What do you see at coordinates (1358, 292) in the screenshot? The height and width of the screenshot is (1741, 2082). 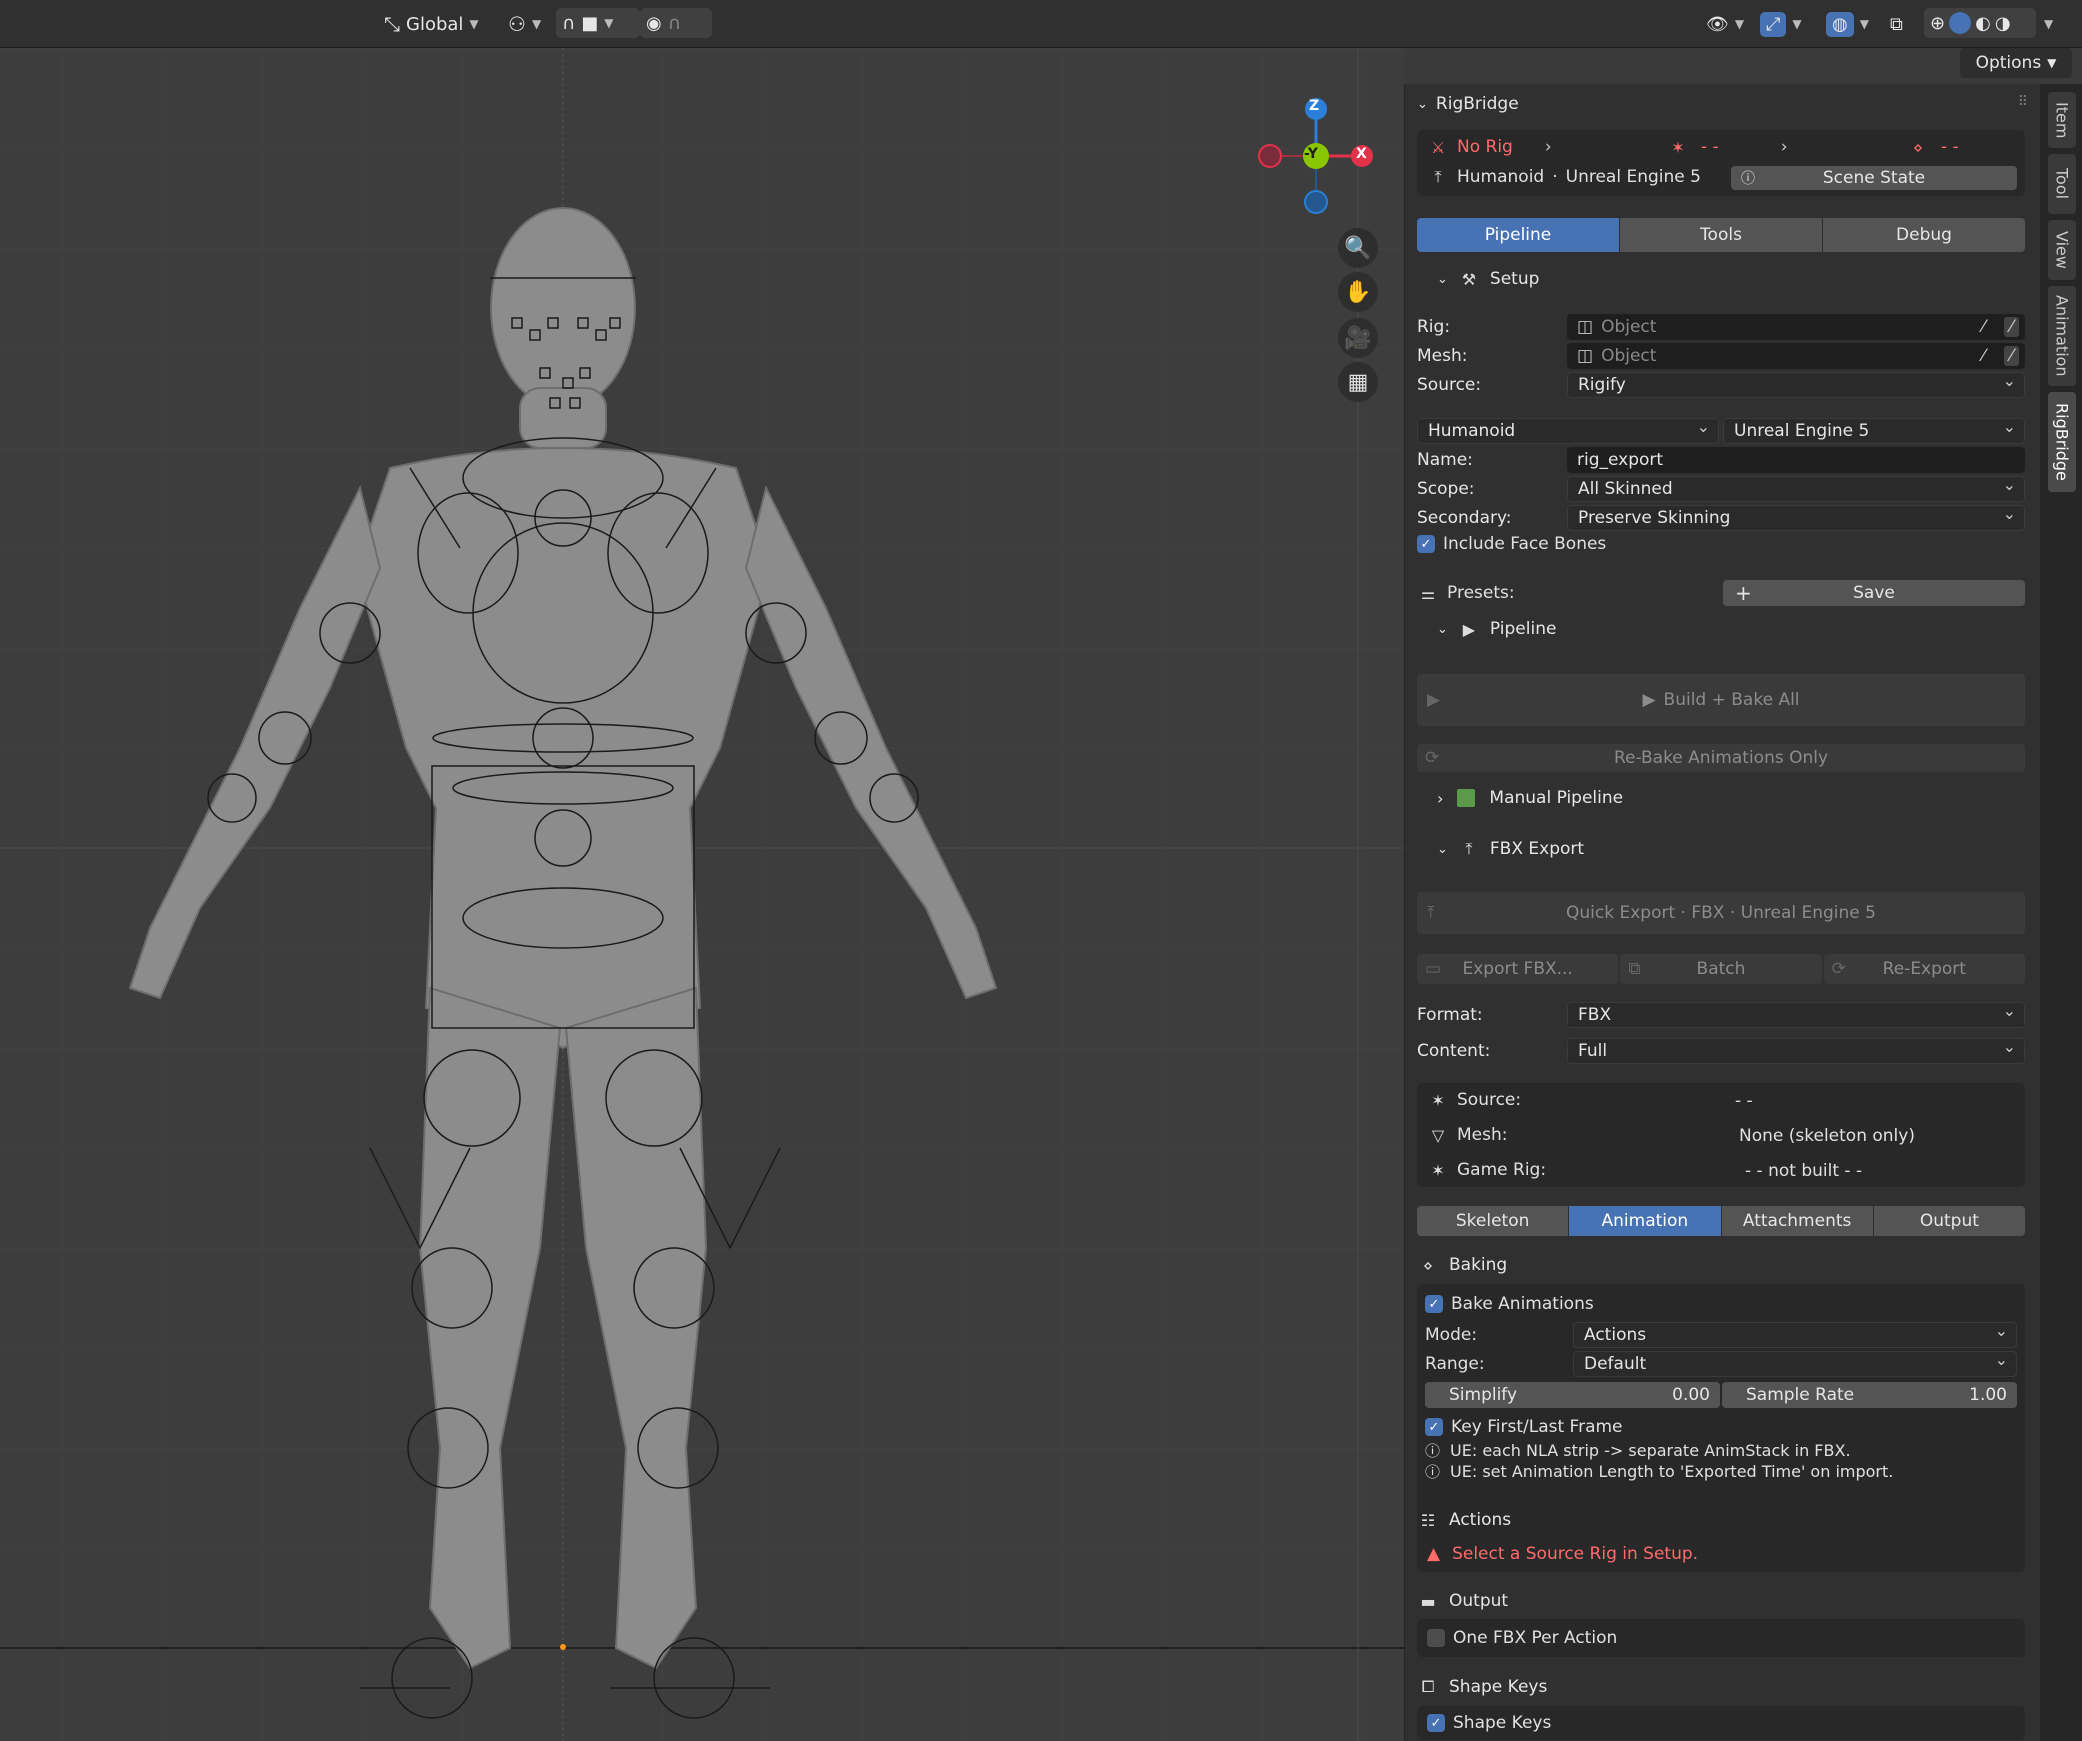 I see `pan-hand-icon: ✋` at bounding box center [1358, 292].